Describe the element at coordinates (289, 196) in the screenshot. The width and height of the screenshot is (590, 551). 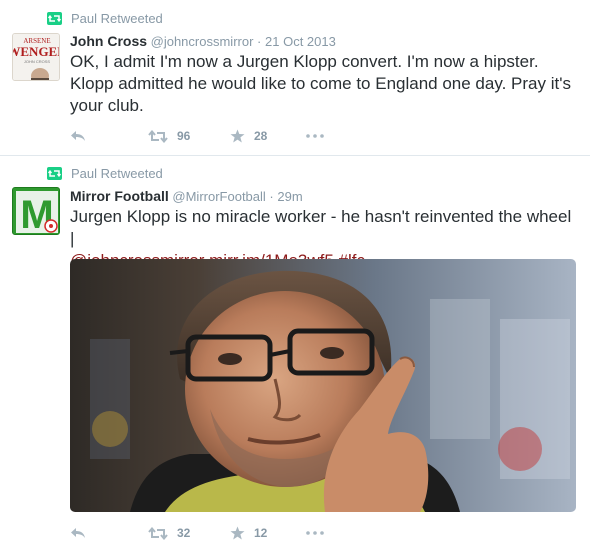
I see `tweet-timestamp: 29m` at that location.